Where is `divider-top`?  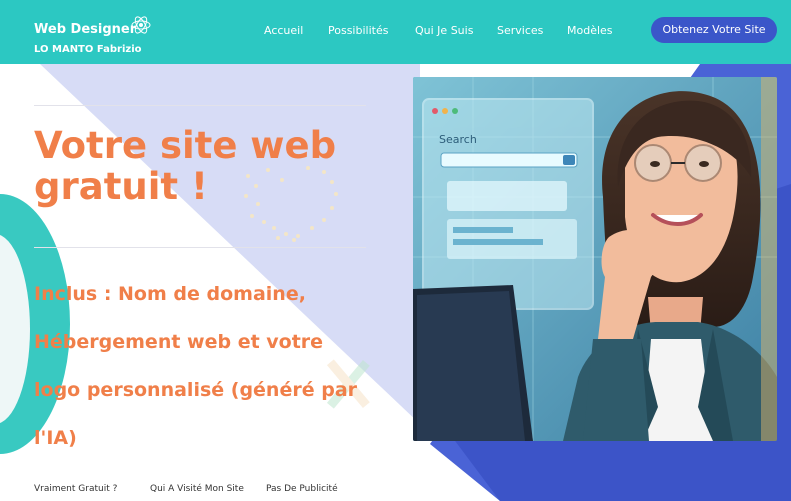 divider-top is located at coordinates (200, 105).